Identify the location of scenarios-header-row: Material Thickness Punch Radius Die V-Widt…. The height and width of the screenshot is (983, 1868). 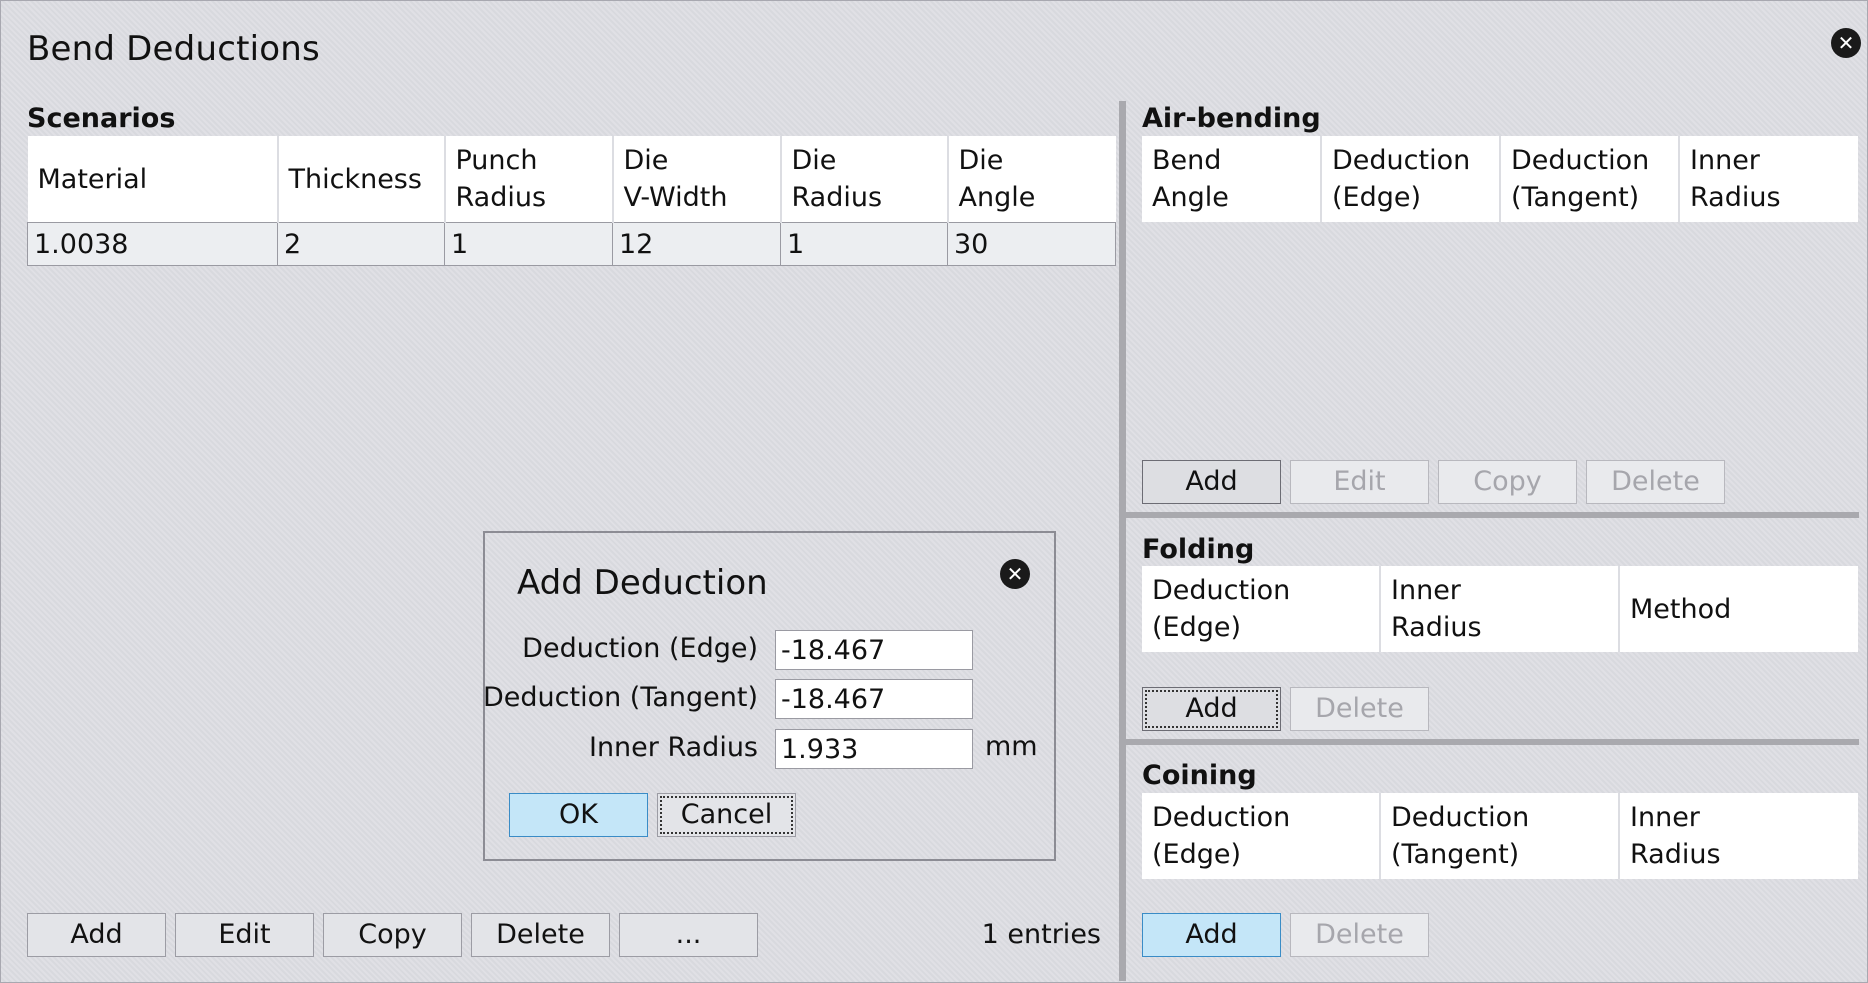
(571, 179).